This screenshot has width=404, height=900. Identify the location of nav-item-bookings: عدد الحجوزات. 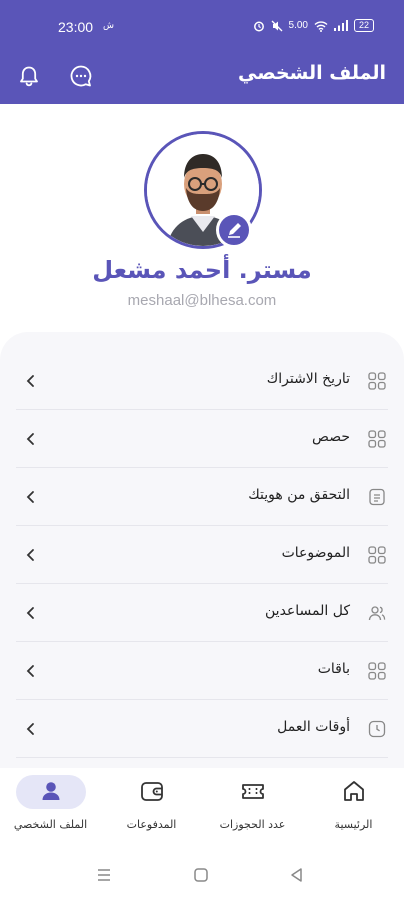
(252, 805).